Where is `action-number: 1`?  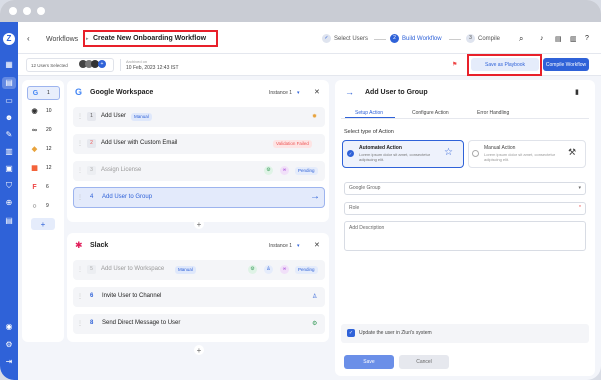
action-number: 1 is located at coordinates (91, 116).